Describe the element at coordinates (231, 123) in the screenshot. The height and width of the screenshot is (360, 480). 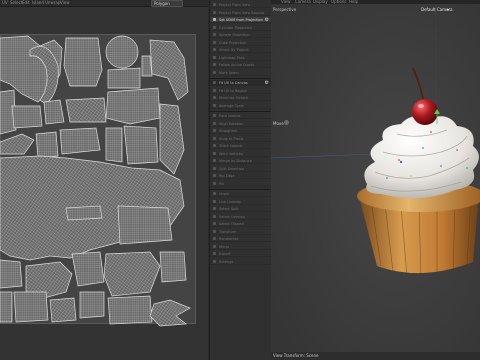
I see `tool-item-label: Align Rotation` at that location.